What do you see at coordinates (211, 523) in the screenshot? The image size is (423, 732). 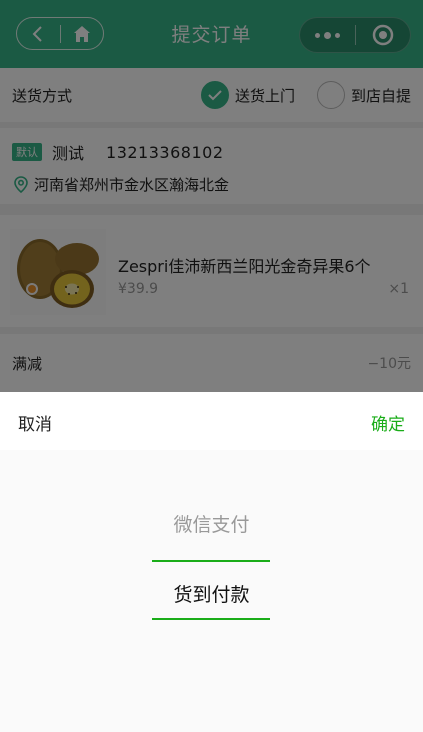 I see `picker-option-wechat-pay: 微信支付` at bounding box center [211, 523].